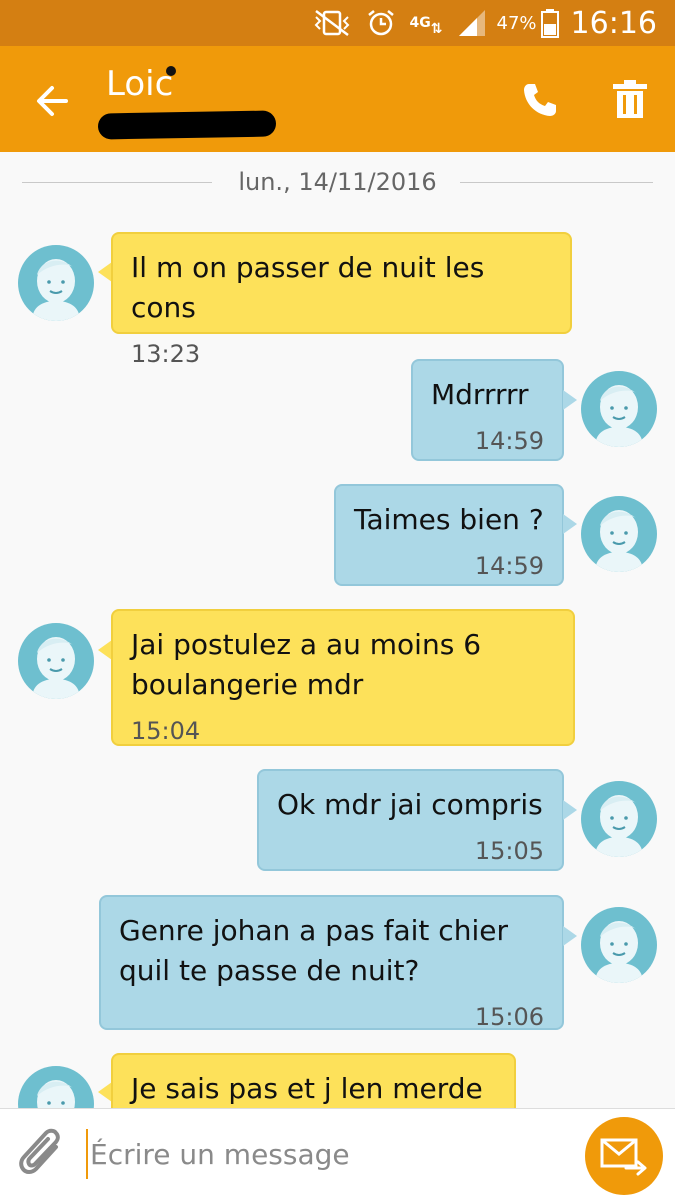 This screenshot has height=1200, width=675. I want to click on send-button, so click(624, 1156).